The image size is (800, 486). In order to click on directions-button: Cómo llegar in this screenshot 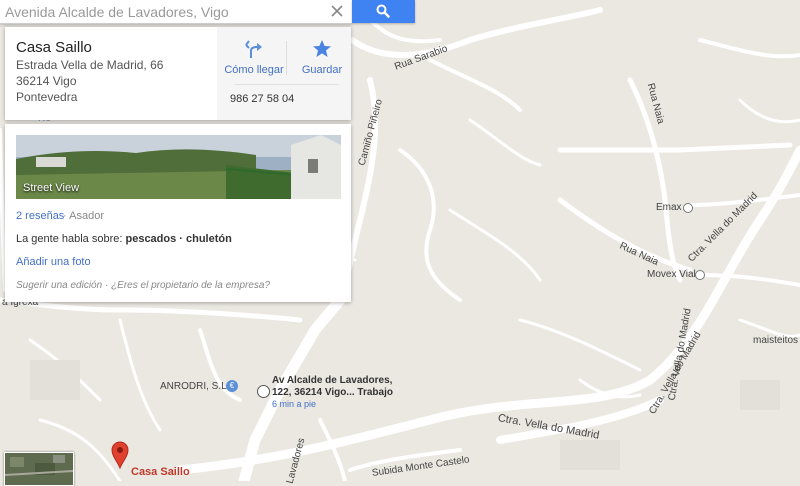, I will do `click(254, 58)`.